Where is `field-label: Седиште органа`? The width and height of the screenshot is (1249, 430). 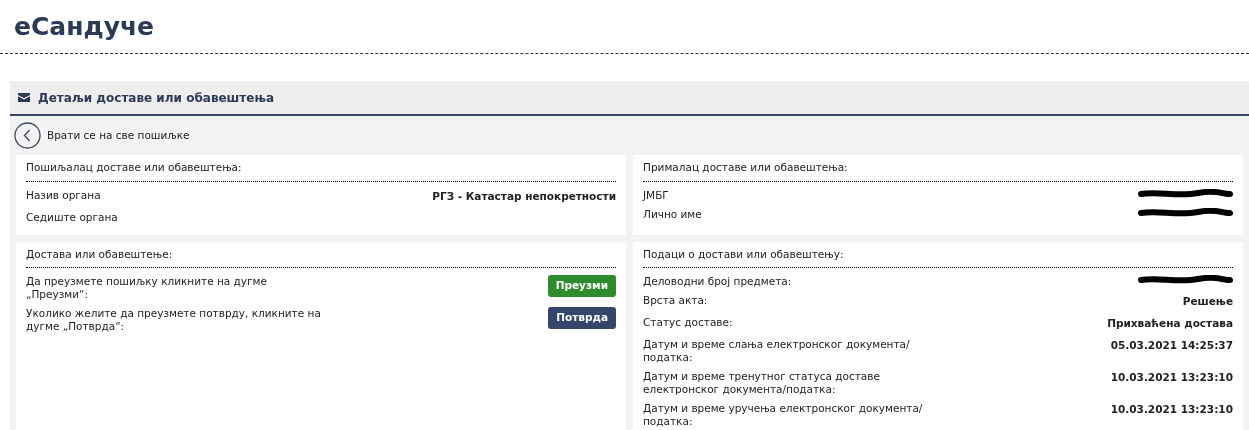
field-label: Седиште органа is located at coordinates (72, 217).